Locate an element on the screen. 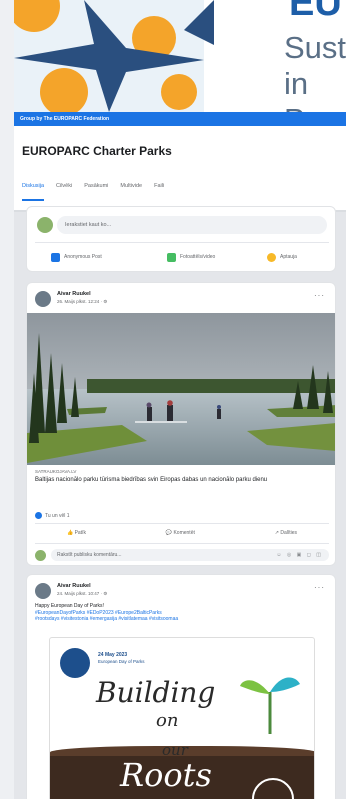  photo-video-button: Fotoattēls/video is located at coordinates (191, 257).